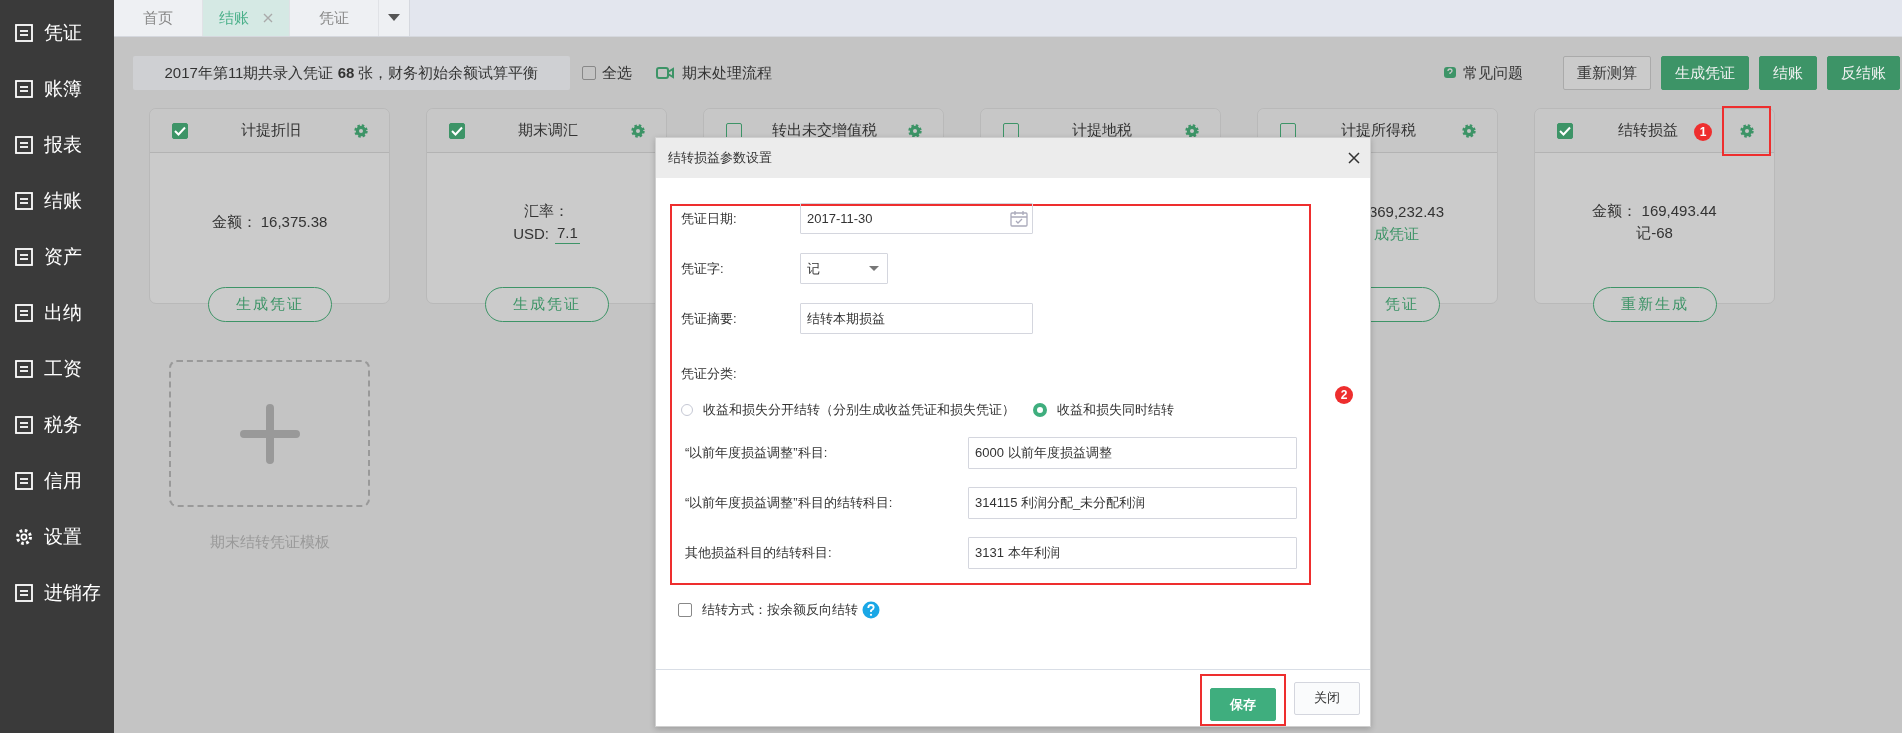  What do you see at coordinates (546, 210) in the screenshot?
I see `card-text: 汇率：` at bounding box center [546, 210].